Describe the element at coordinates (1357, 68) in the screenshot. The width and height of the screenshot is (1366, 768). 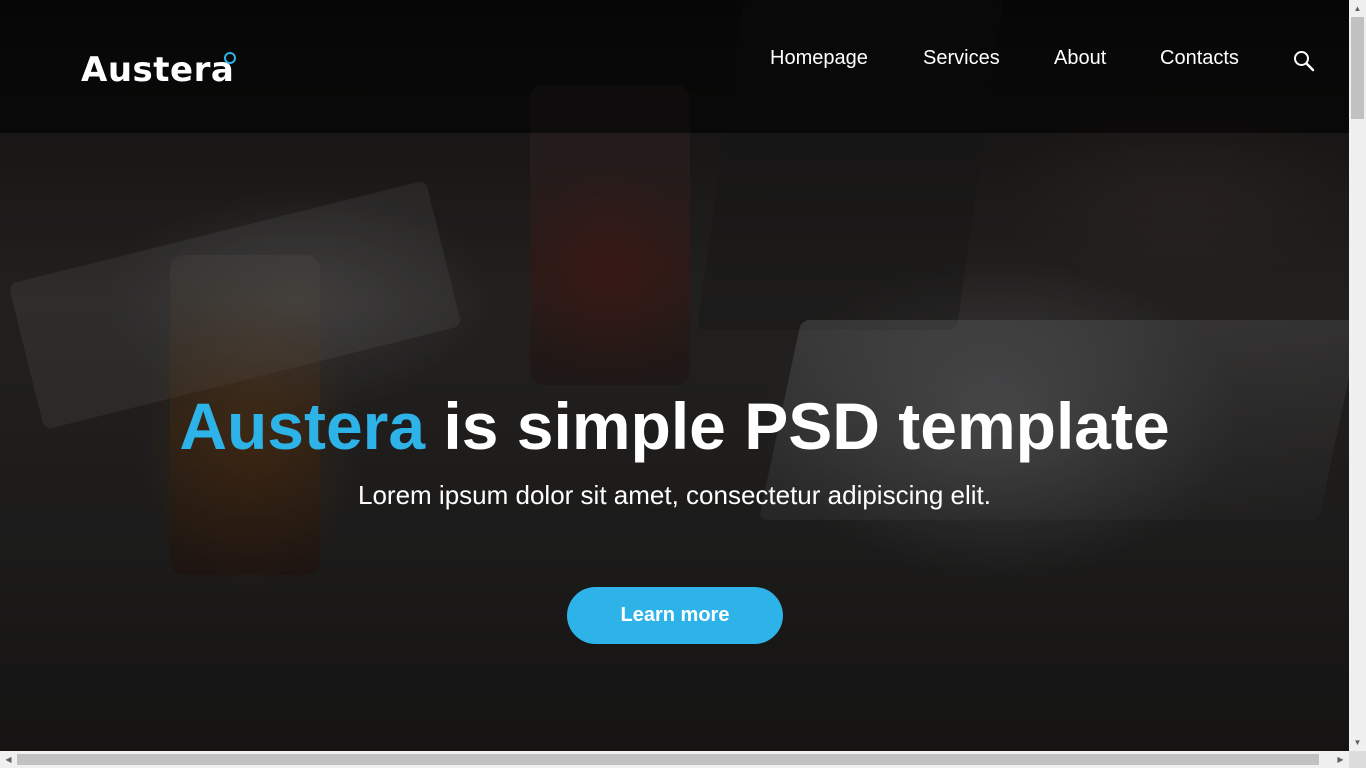
I see `vertical-scroll-thumb` at that location.